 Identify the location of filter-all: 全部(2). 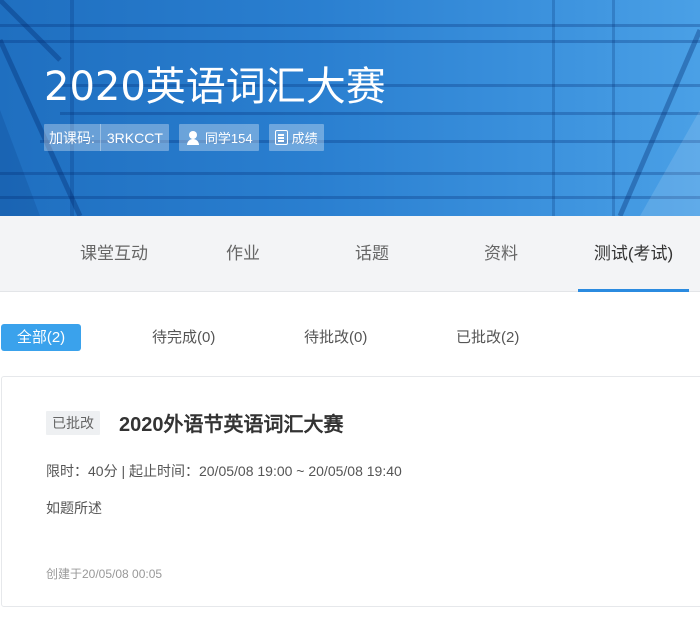
(41, 337).